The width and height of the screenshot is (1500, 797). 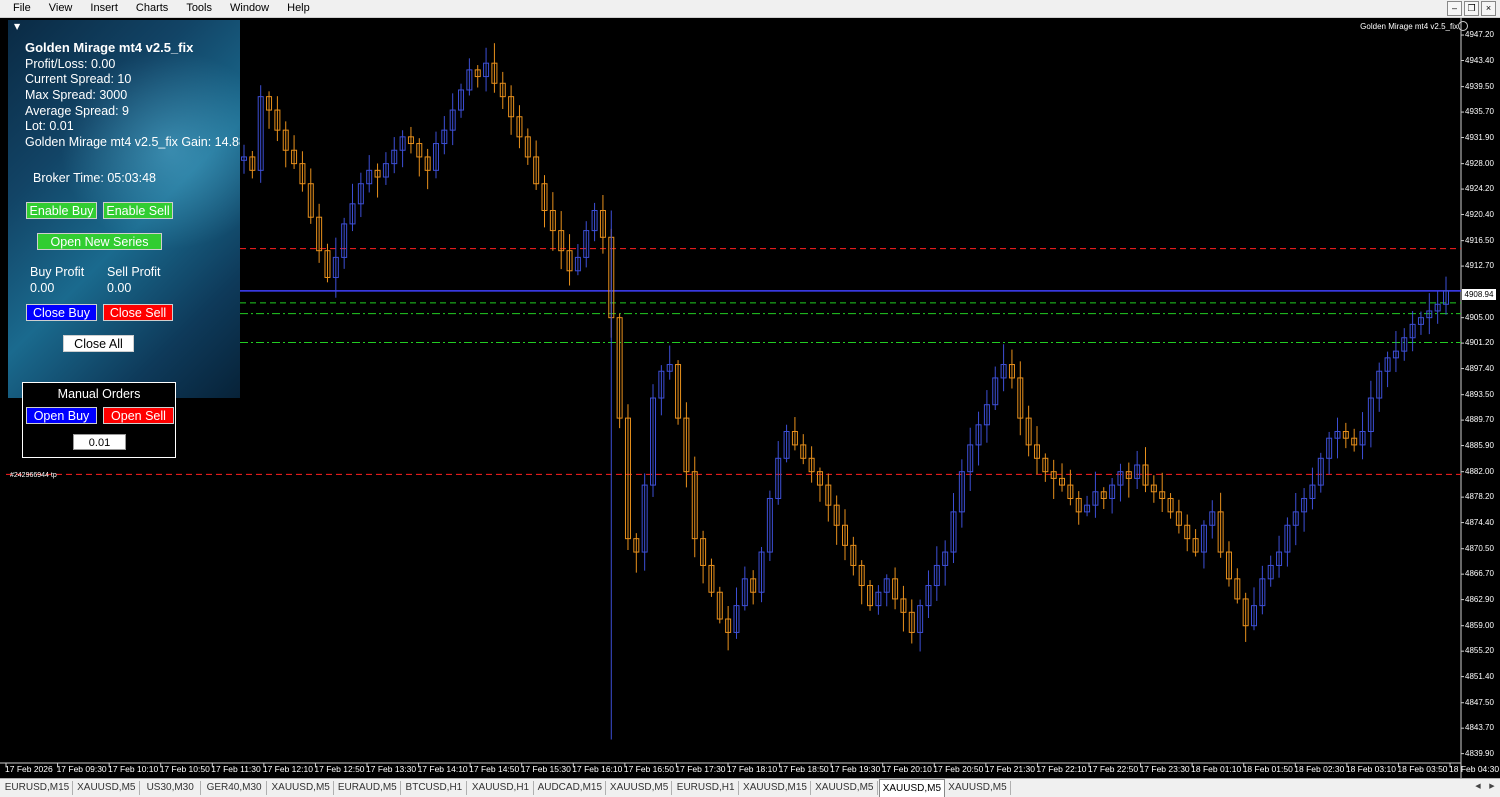 What do you see at coordinates (570, 788) in the screenshot?
I see `chart-tab: AUDCAD,M15` at bounding box center [570, 788].